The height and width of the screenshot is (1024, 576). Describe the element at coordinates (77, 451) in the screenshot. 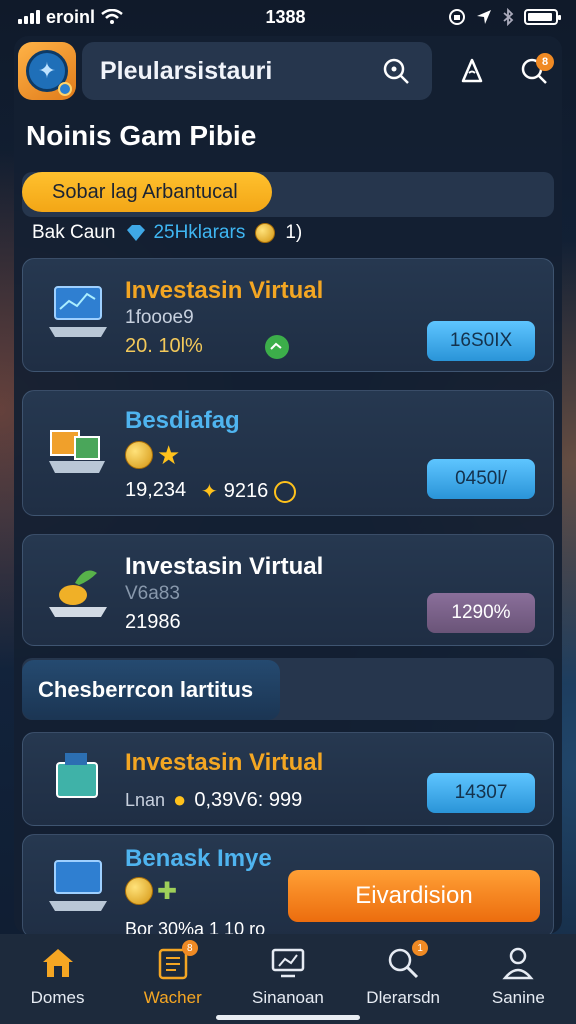

I see `trading-desk-icon` at that location.